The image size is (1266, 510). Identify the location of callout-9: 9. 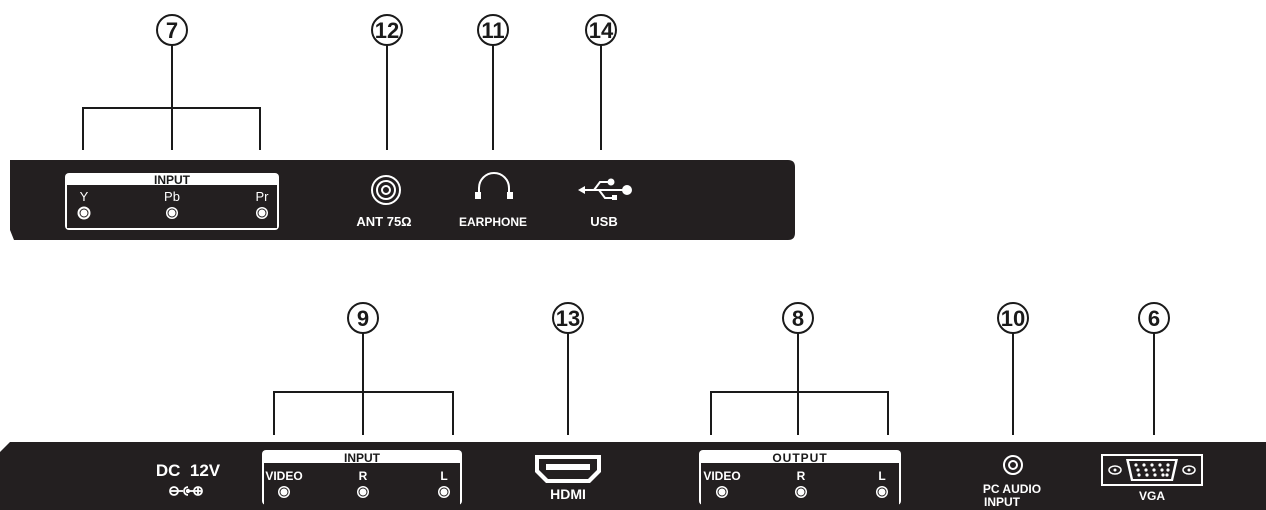
(363, 318).